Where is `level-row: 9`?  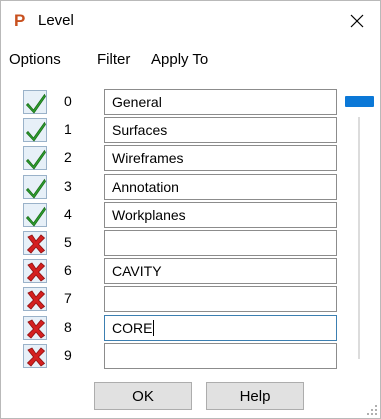 level-row: 9 is located at coordinates (190, 356).